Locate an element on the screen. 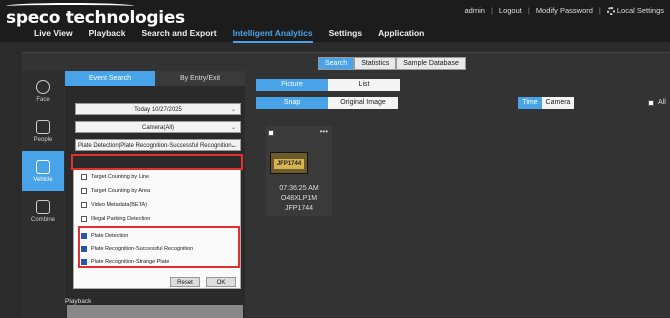 This screenshot has width=670, height=318. left-nav: Face People Vehicle Combine is located at coordinates (43, 194).